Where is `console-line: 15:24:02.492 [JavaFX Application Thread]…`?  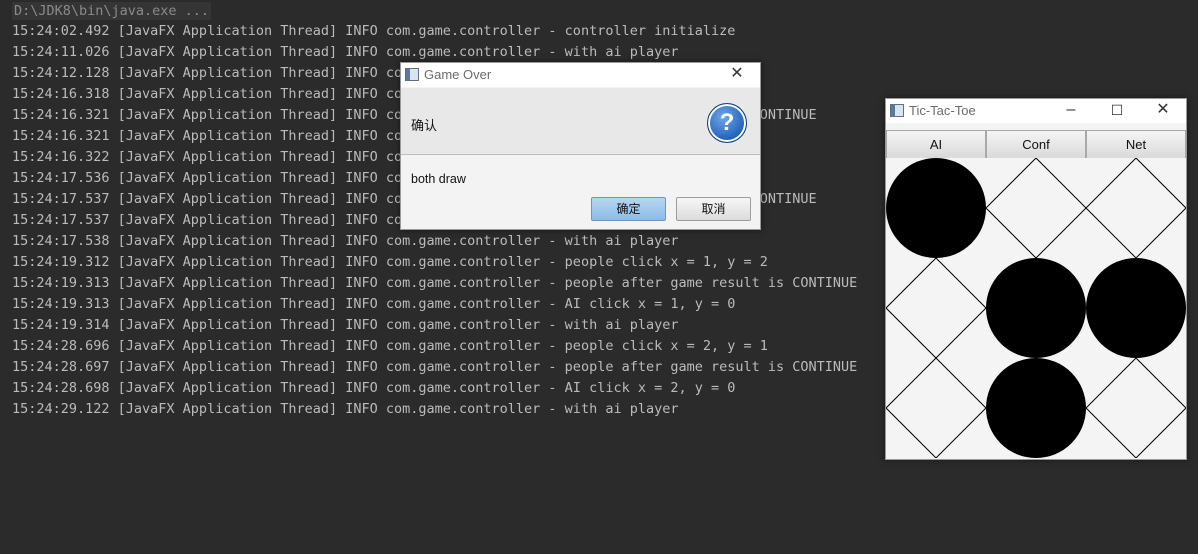 console-line: 15:24:02.492 [JavaFX Application Thread]… is located at coordinates (374, 31).